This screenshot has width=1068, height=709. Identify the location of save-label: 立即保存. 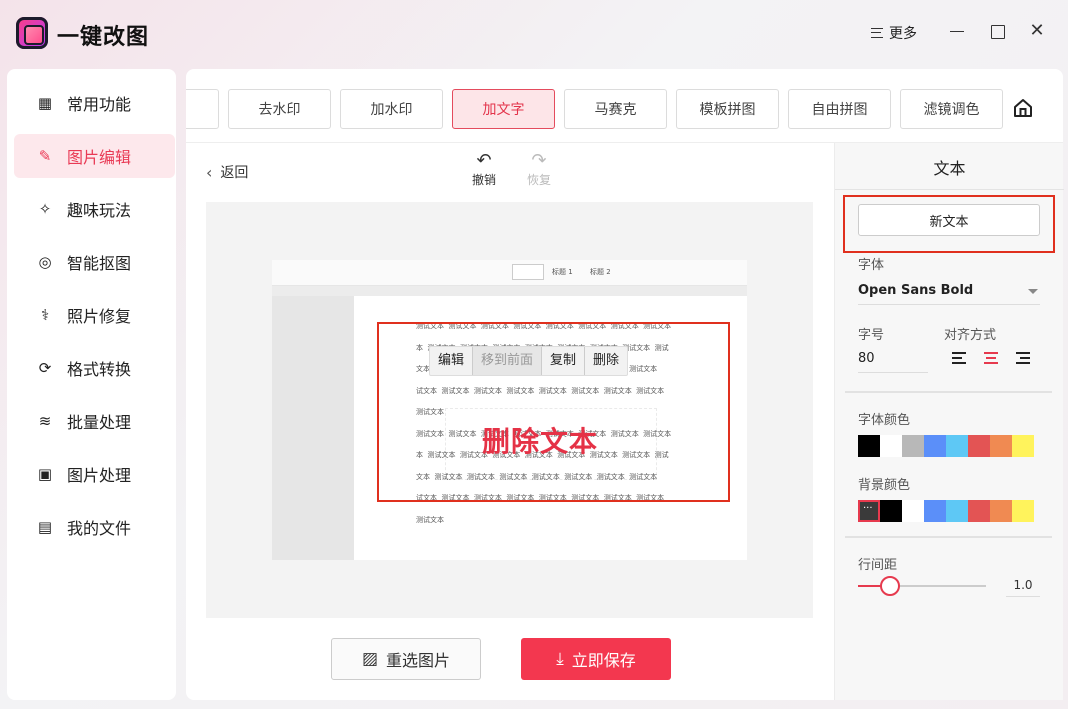
(603, 660).